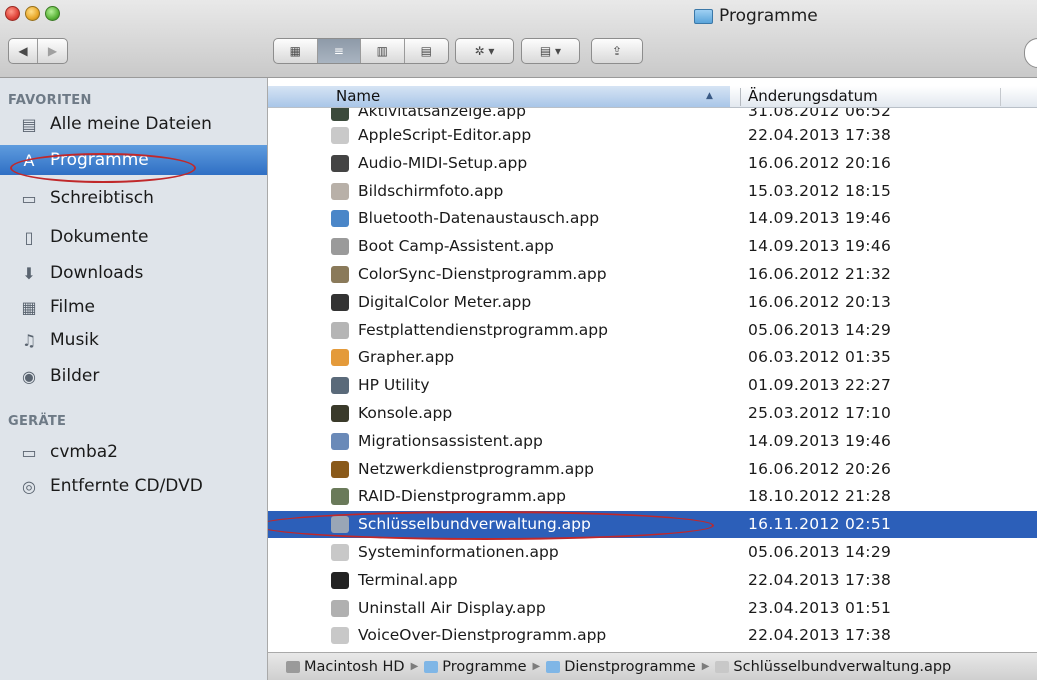 The image size is (1037, 680). I want to click on folder-icon, so click(431, 666).